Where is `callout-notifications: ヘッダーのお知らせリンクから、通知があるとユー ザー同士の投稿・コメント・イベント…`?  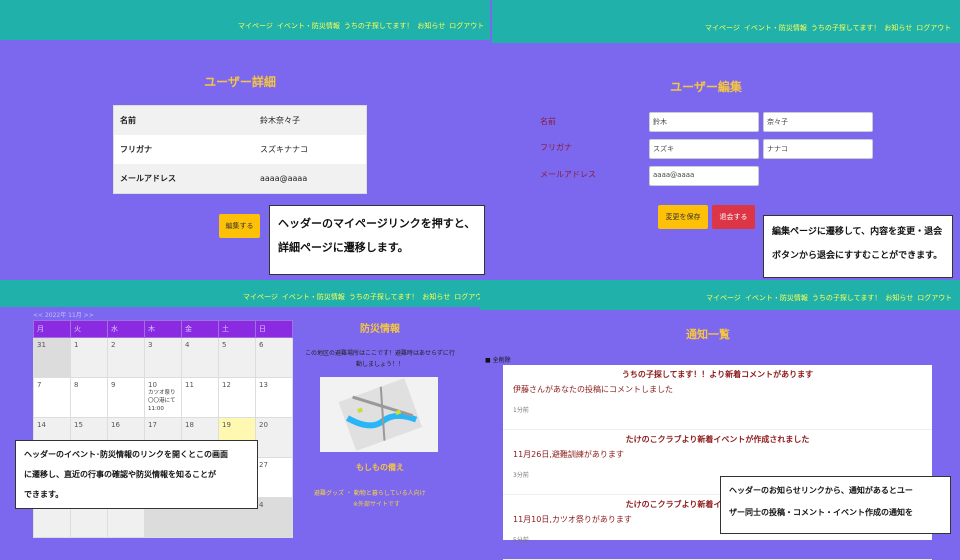 callout-notifications: ヘッダーのお知らせリンクから、通知があるとユー ザー同士の投稿・コメント・イベント… is located at coordinates (835, 505).